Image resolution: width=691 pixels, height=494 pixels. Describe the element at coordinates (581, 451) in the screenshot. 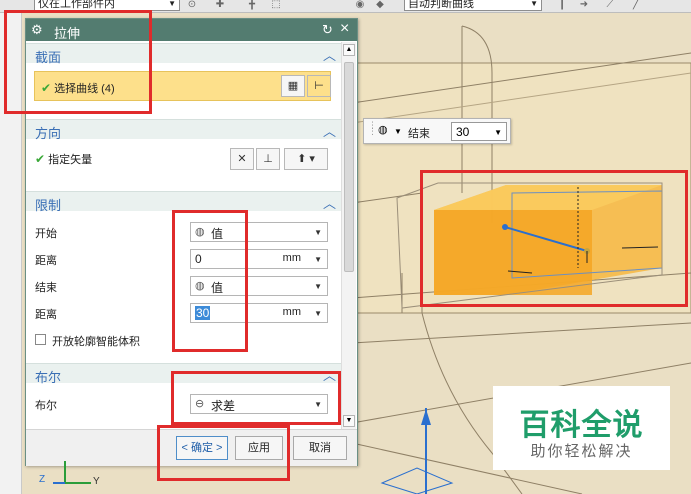

I see `watermark-subtitle: 助你轻松解决` at that location.